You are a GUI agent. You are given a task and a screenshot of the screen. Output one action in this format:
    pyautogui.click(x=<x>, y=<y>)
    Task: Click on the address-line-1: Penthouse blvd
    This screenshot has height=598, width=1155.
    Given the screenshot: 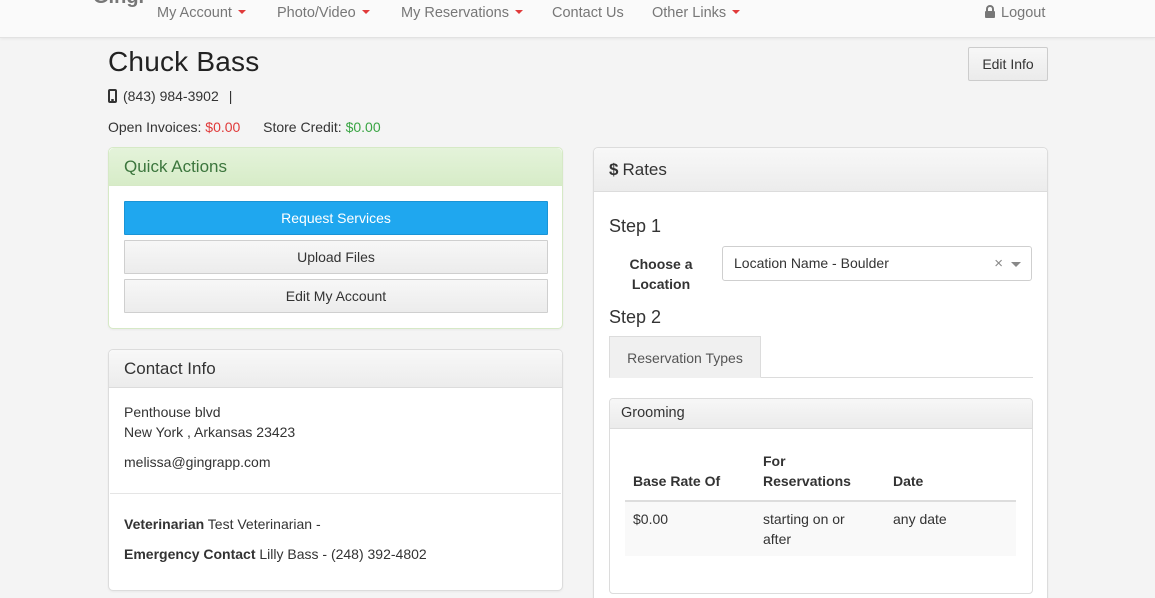 What is the action you would take?
    pyautogui.click(x=172, y=412)
    